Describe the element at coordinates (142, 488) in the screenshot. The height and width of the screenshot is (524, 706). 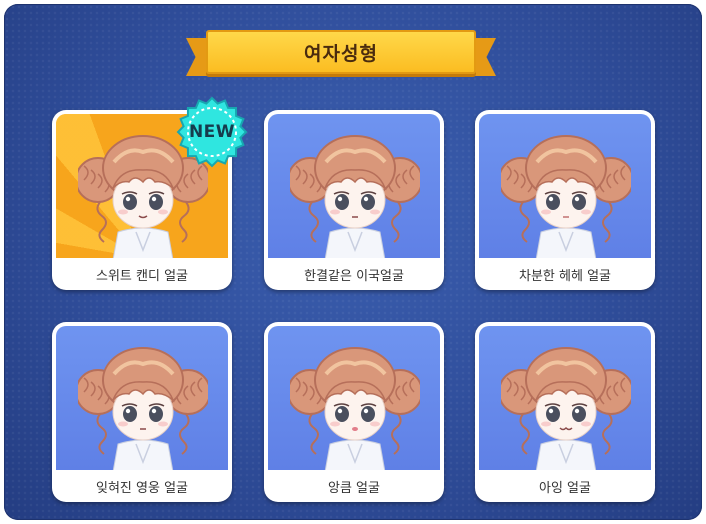
I see `face-option-label: 잊혀진 영웅 얼굴` at that location.